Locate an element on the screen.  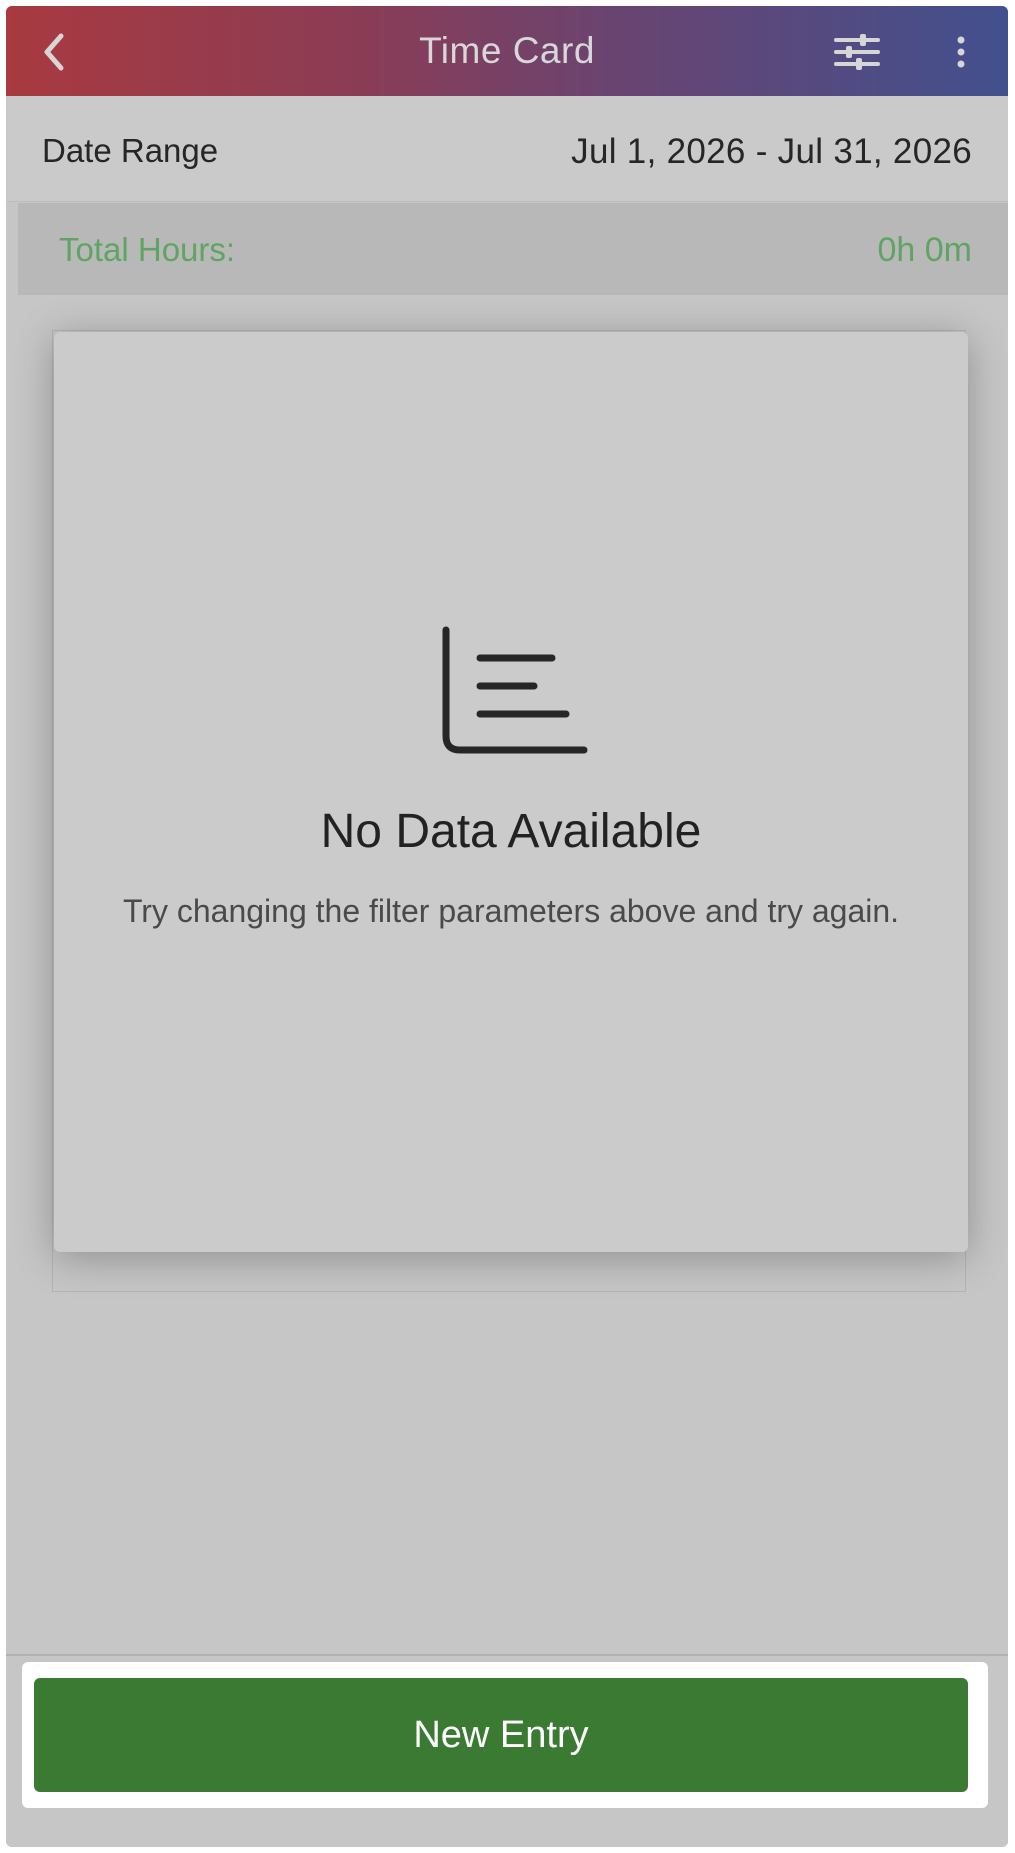
bar-chart-icon is located at coordinates (514, 694).